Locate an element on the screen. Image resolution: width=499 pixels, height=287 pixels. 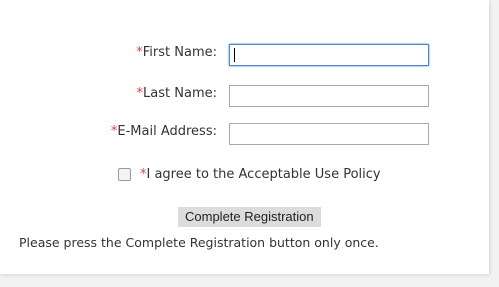
last-name-label: *Last Name: is located at coordinates (177, 93).